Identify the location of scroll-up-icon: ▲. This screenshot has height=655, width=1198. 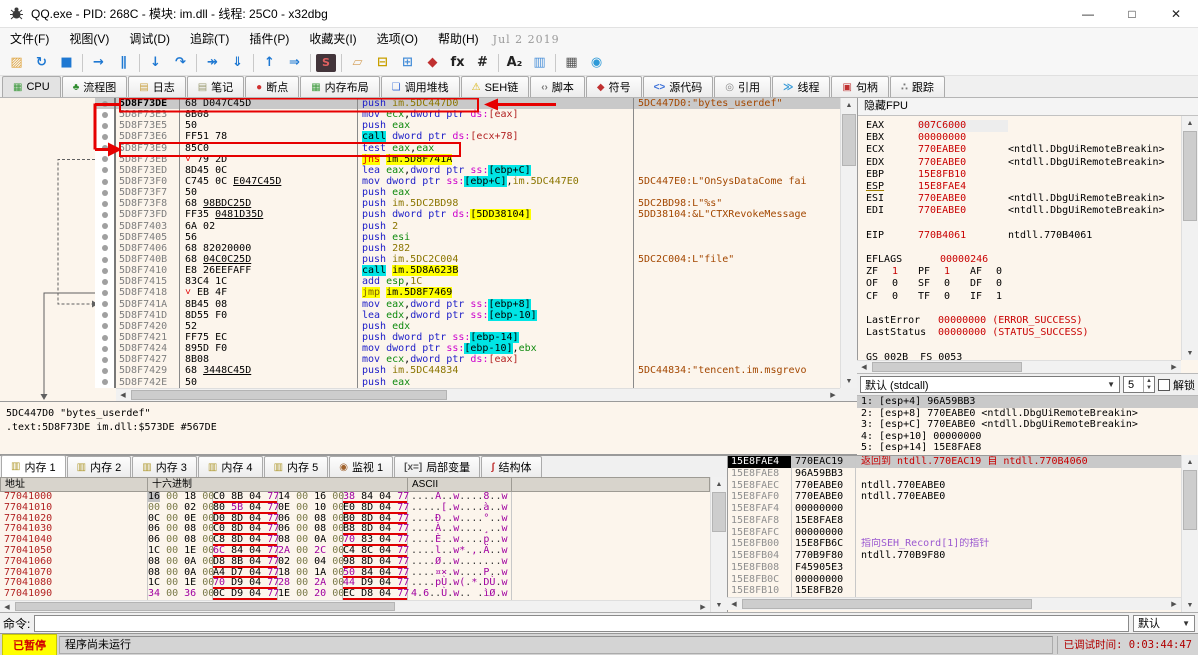
(1190, 462).